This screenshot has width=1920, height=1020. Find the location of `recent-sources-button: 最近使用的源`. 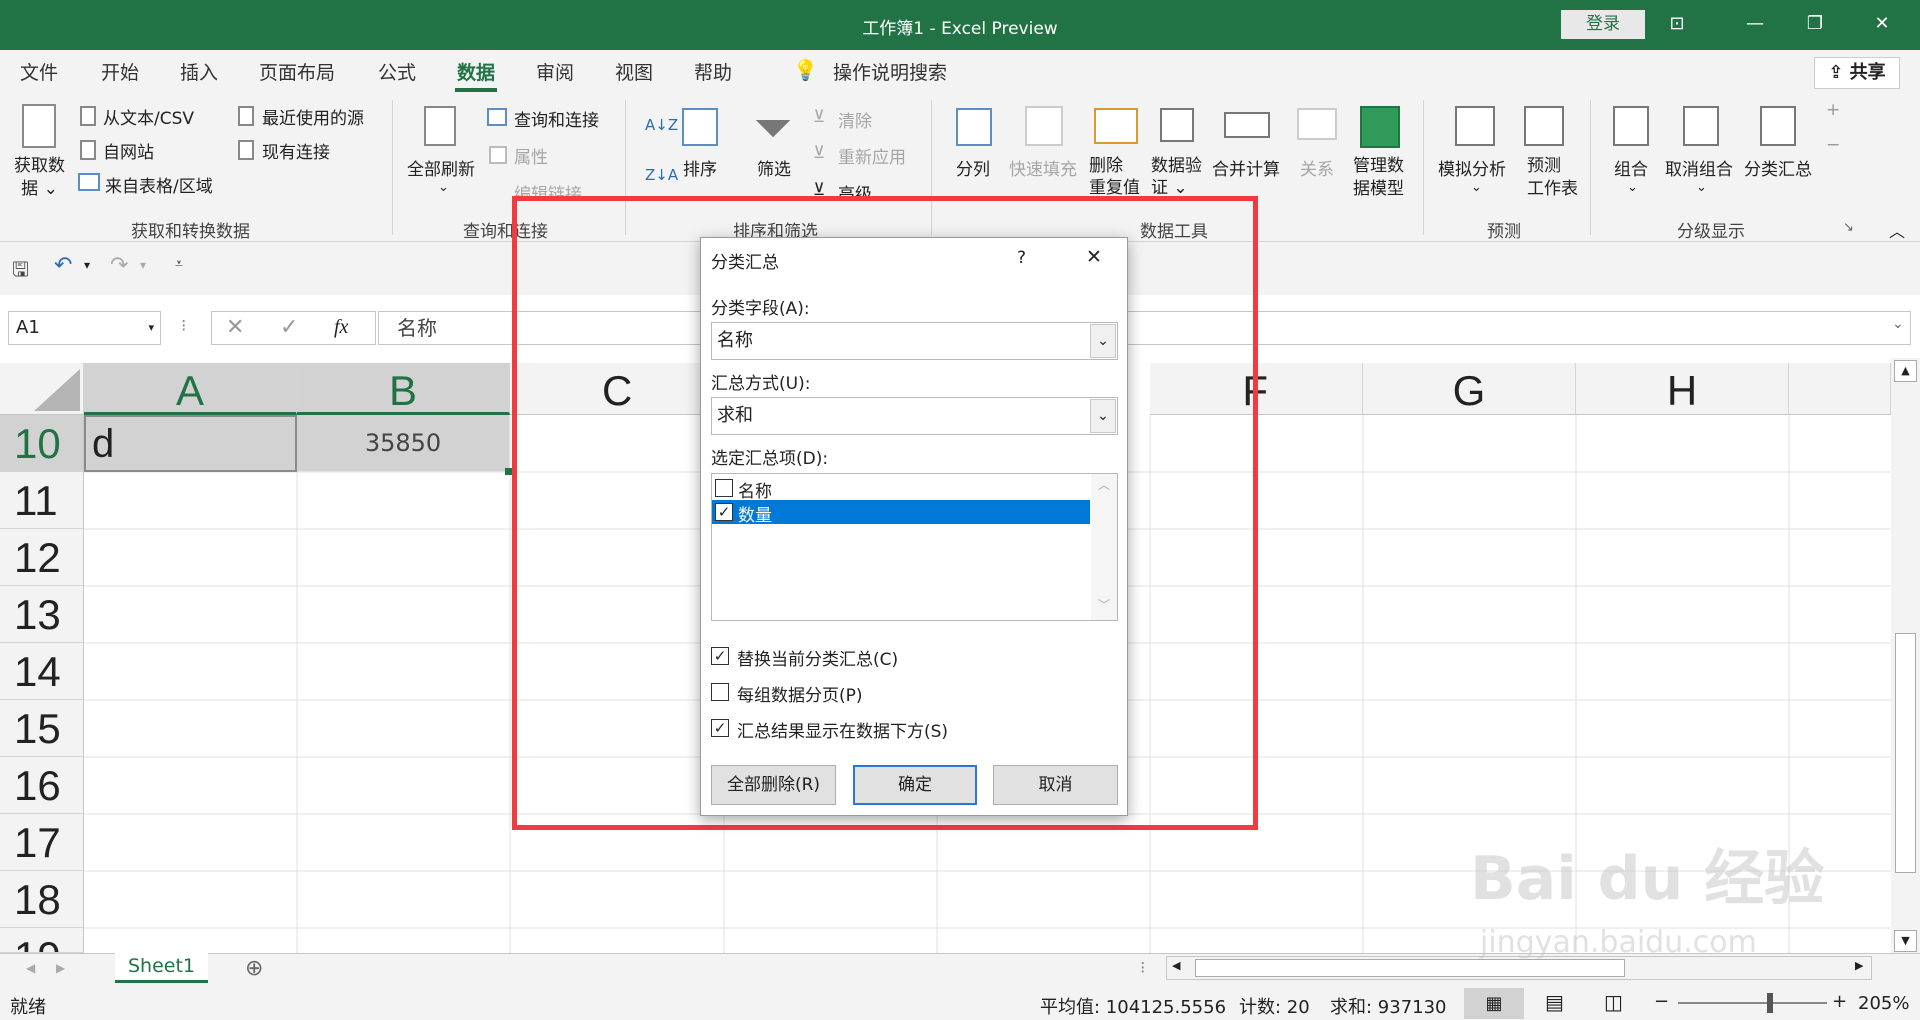

recent-sources-button: 最近使用的源 is located at coordinates (313, 116).